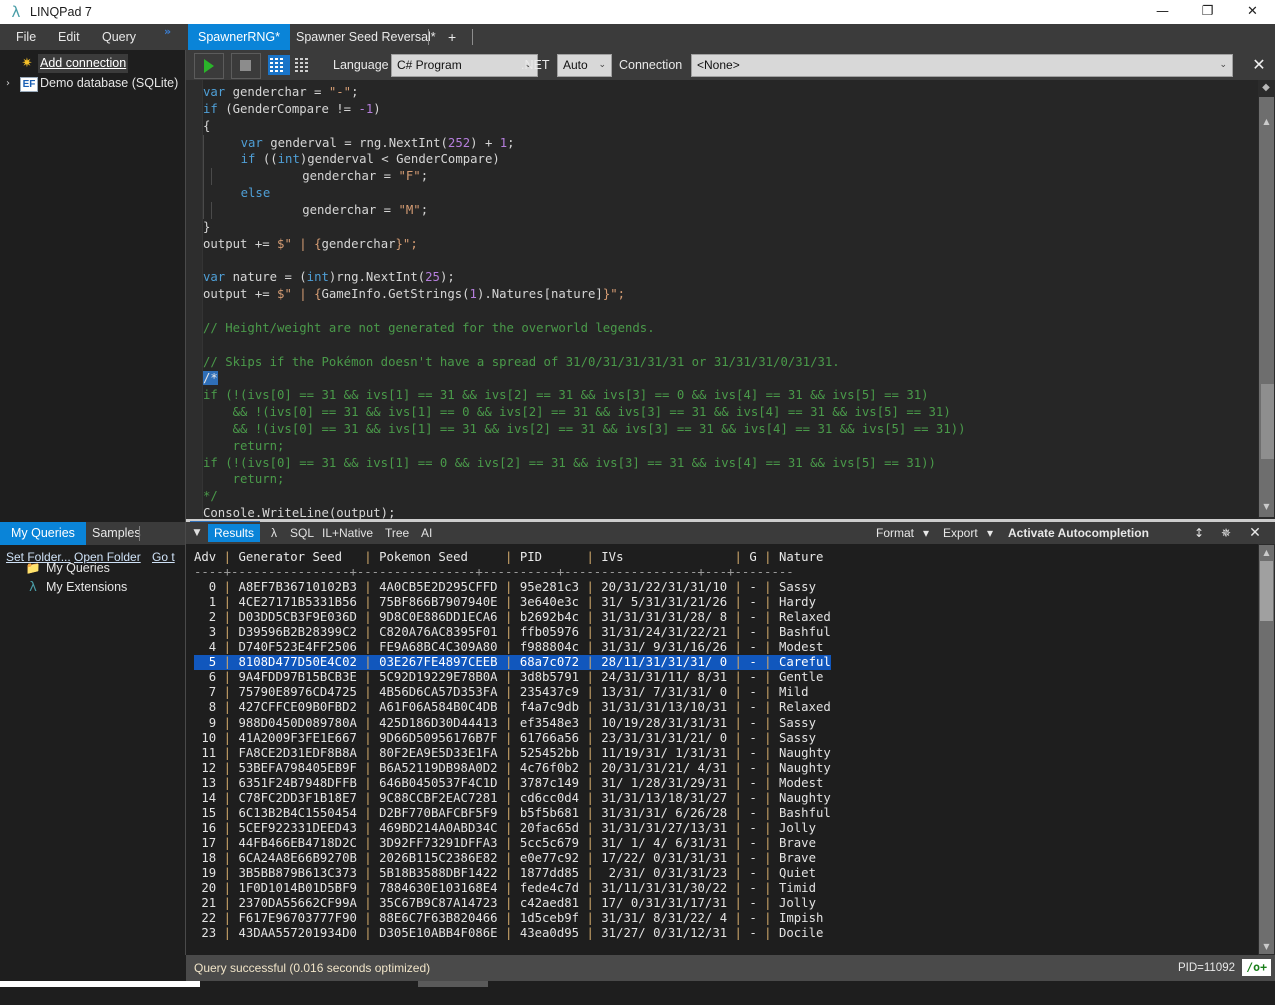 The width and height of the screenshot is (1275, 1005). Describe the element at coordinates (1199, 533) in the screenshot. I see `up-down-arrows-icon: ↕` at that location.